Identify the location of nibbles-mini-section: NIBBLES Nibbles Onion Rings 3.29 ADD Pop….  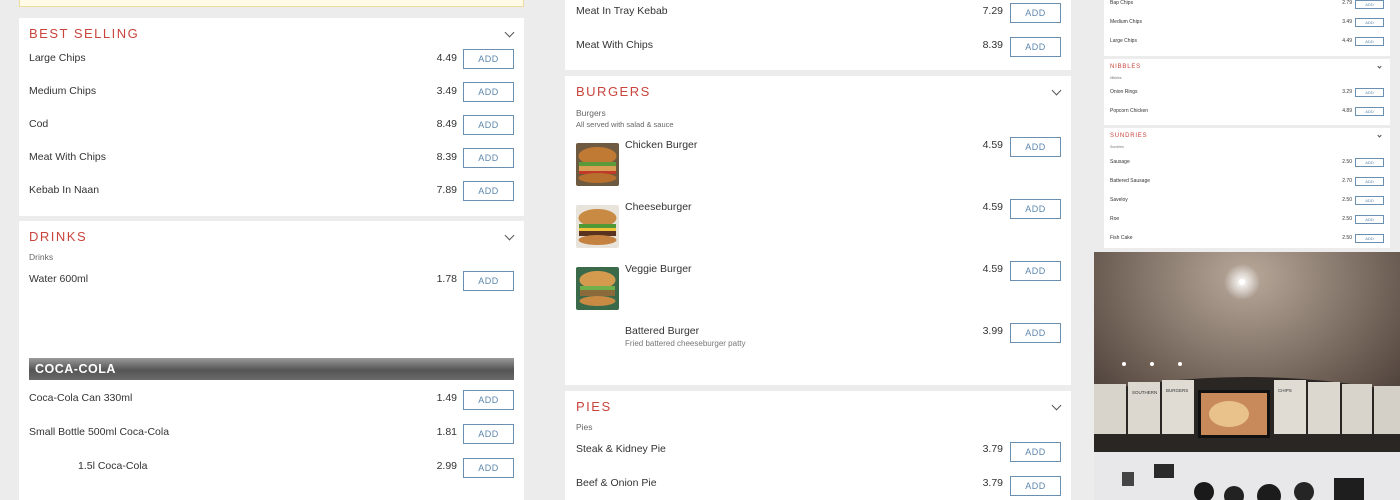
(1247, 92).